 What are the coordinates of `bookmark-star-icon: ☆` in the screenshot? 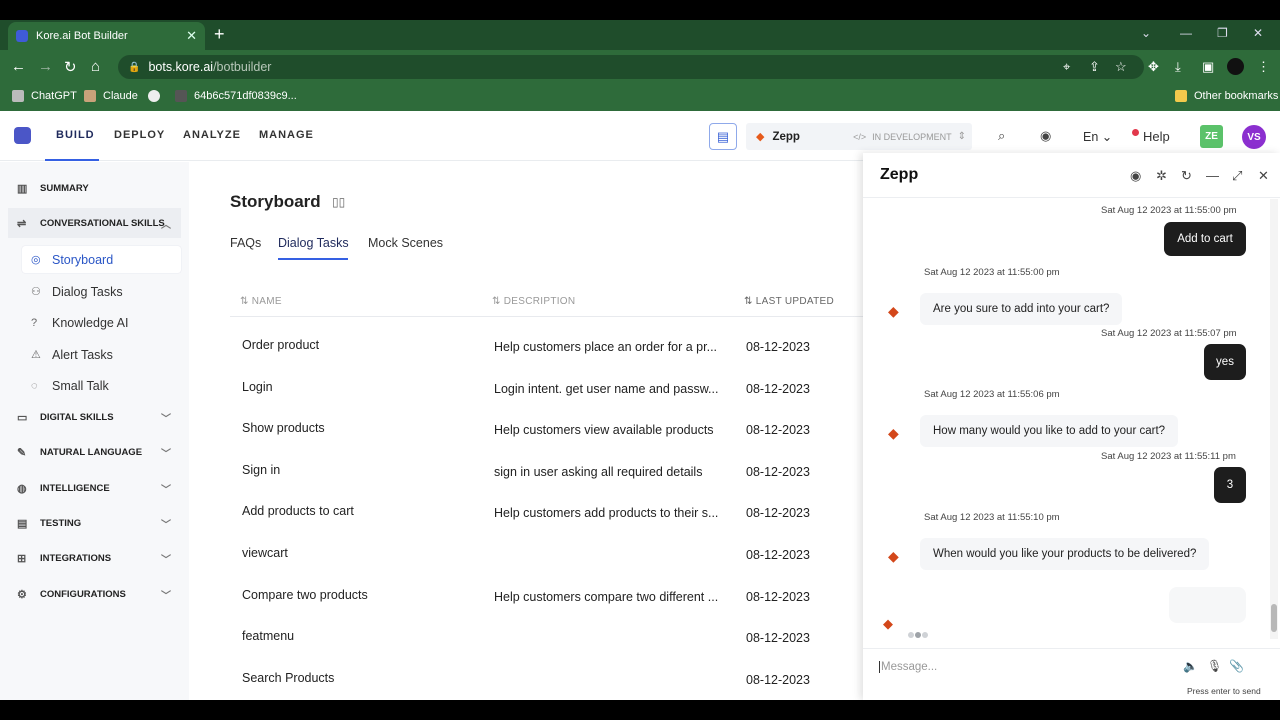 It's located at (1121, 67).